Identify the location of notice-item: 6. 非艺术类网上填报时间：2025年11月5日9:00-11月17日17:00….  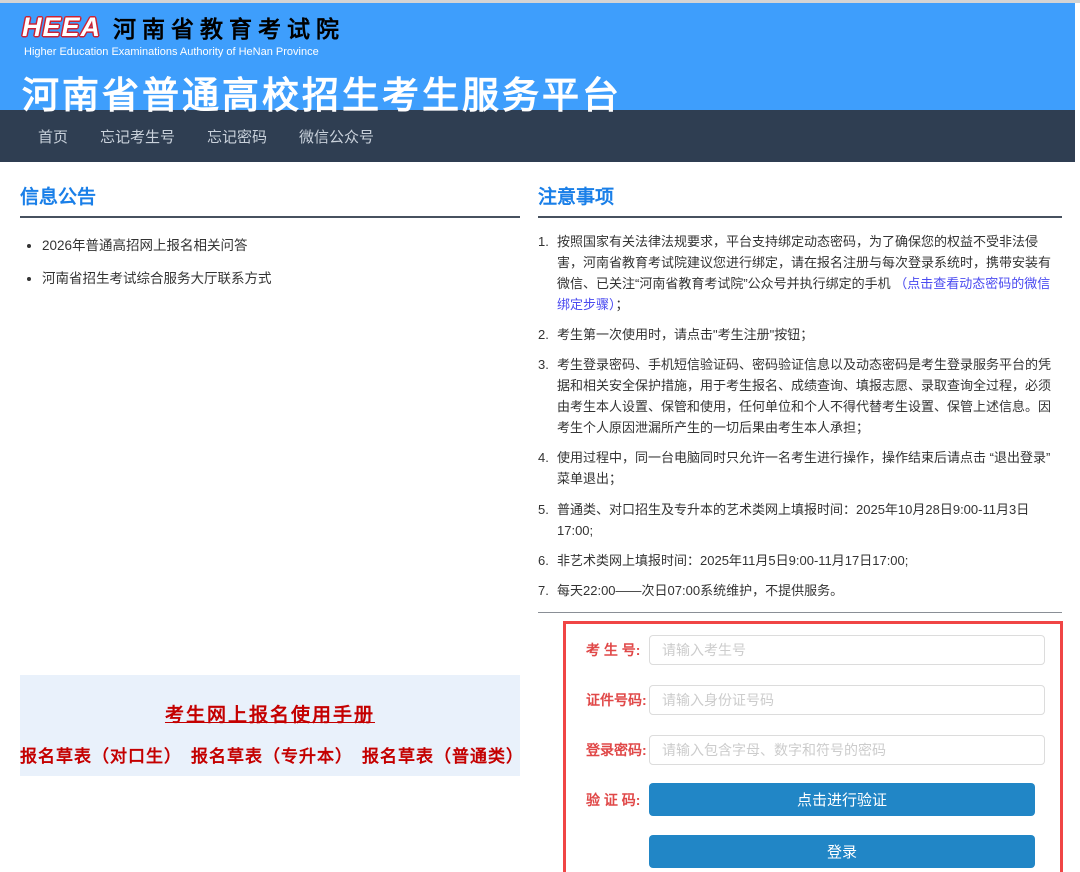
(800, 560).